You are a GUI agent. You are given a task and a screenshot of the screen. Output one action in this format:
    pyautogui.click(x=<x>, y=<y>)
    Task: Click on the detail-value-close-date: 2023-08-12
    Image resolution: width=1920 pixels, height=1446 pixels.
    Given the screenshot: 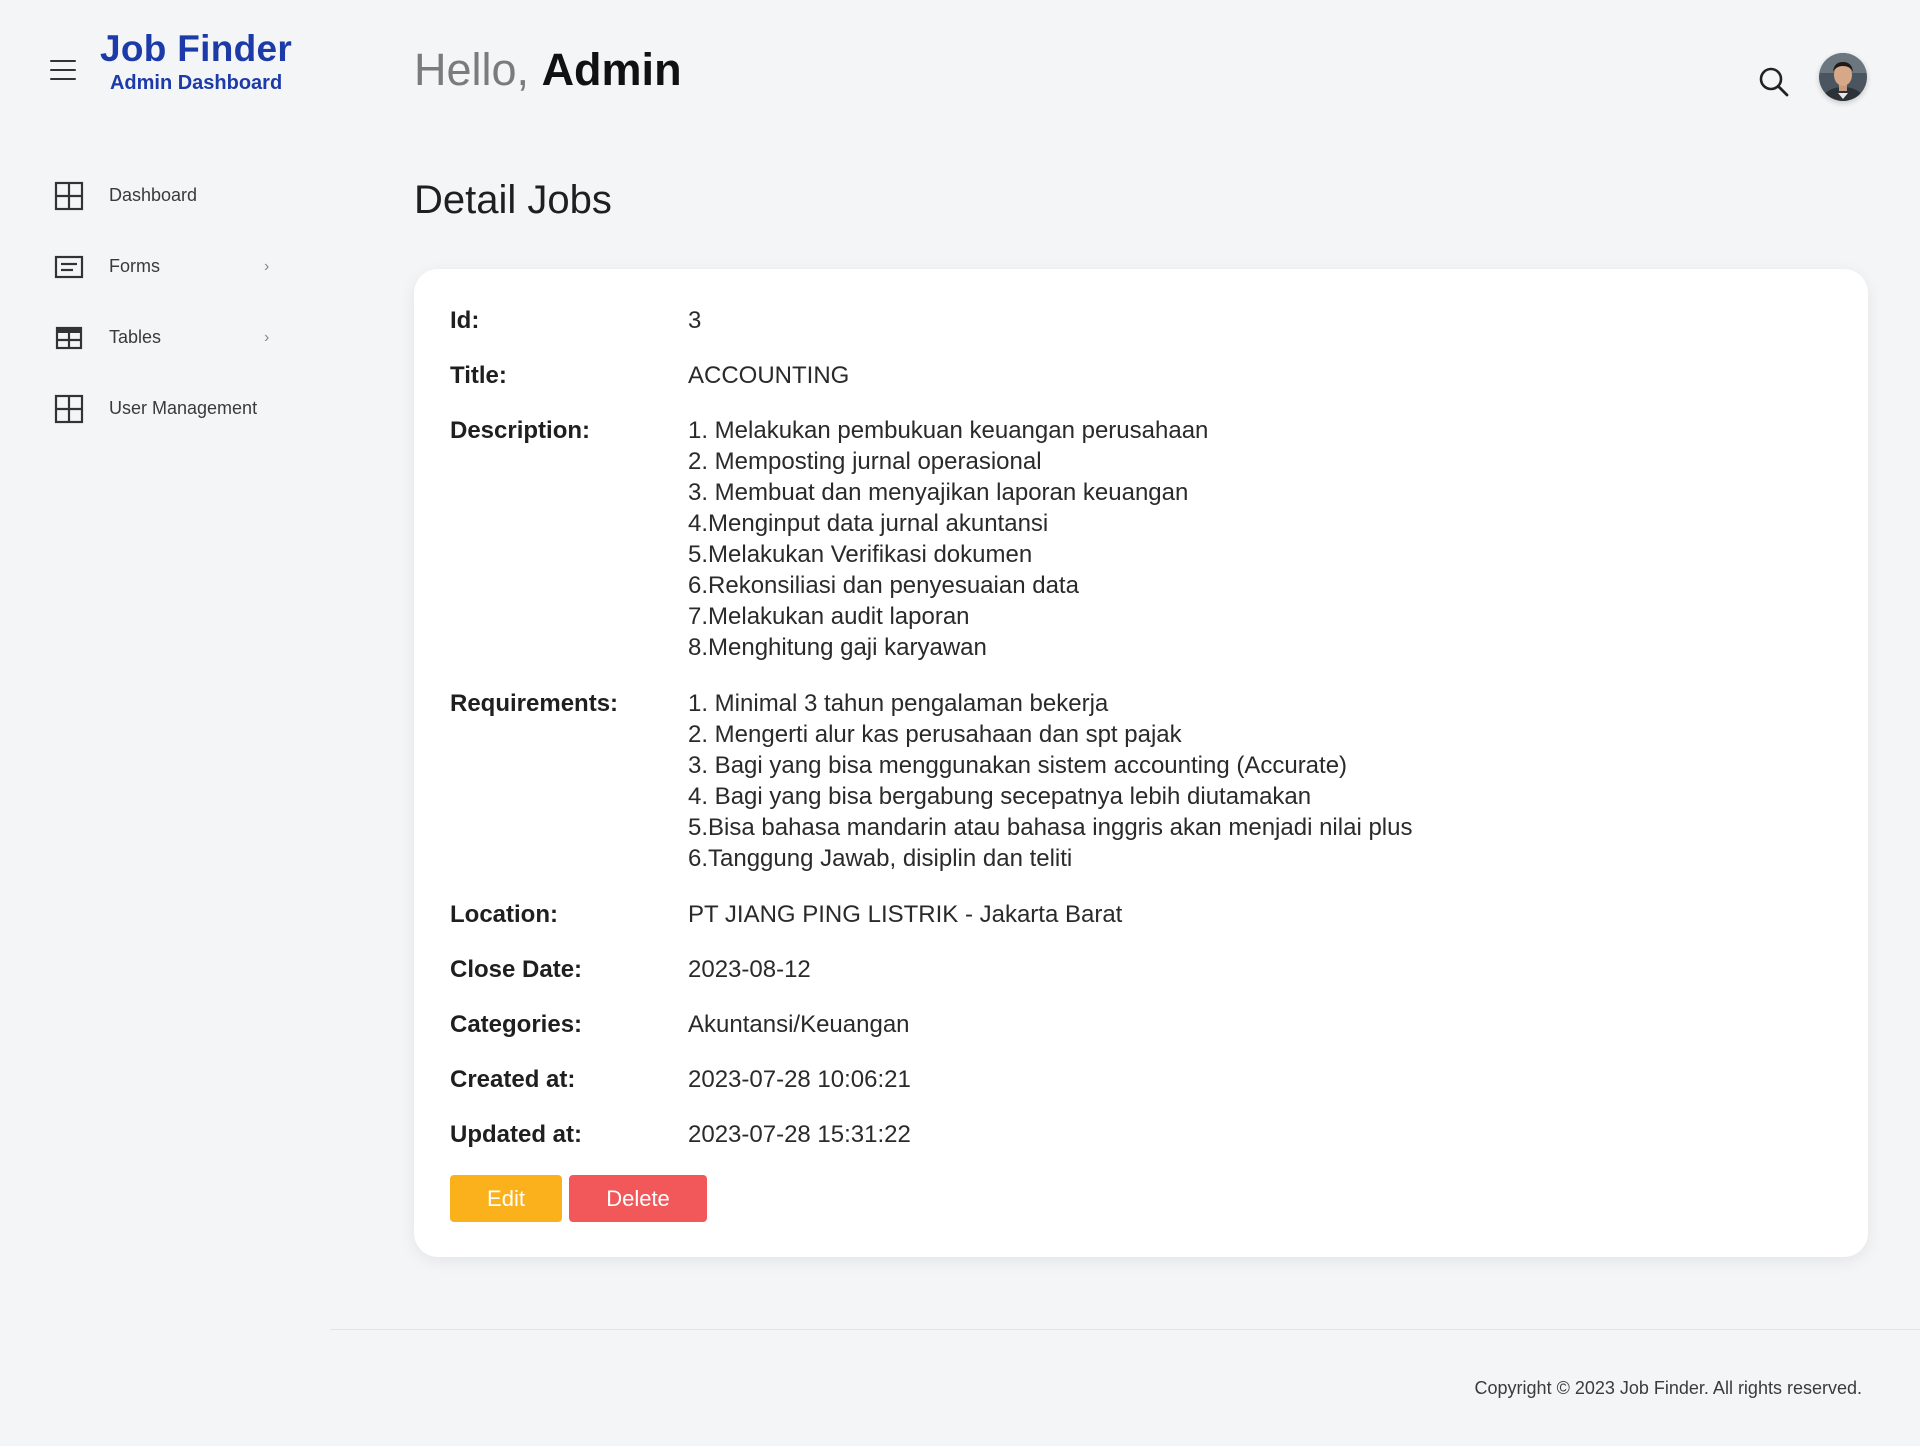 What is the action you would take?
    pyautogui.click(x=749, y=969)
    